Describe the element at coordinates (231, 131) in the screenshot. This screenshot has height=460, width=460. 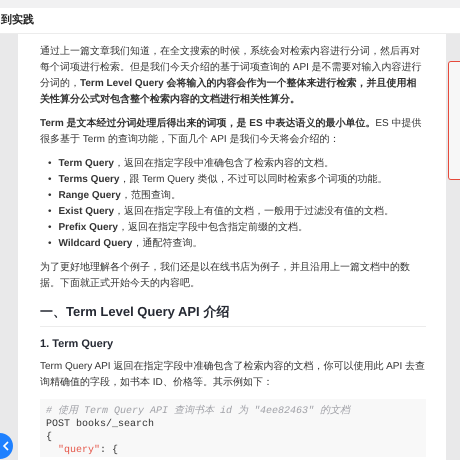
I see `paragraph: Term 是文本经过分词处理后得出来的词项，是 ES 中表达语义的最小单位。ES 中提供很多基于 Term 的查询功能，下面几个 API 是我们今天将会介绍的：` at that location.